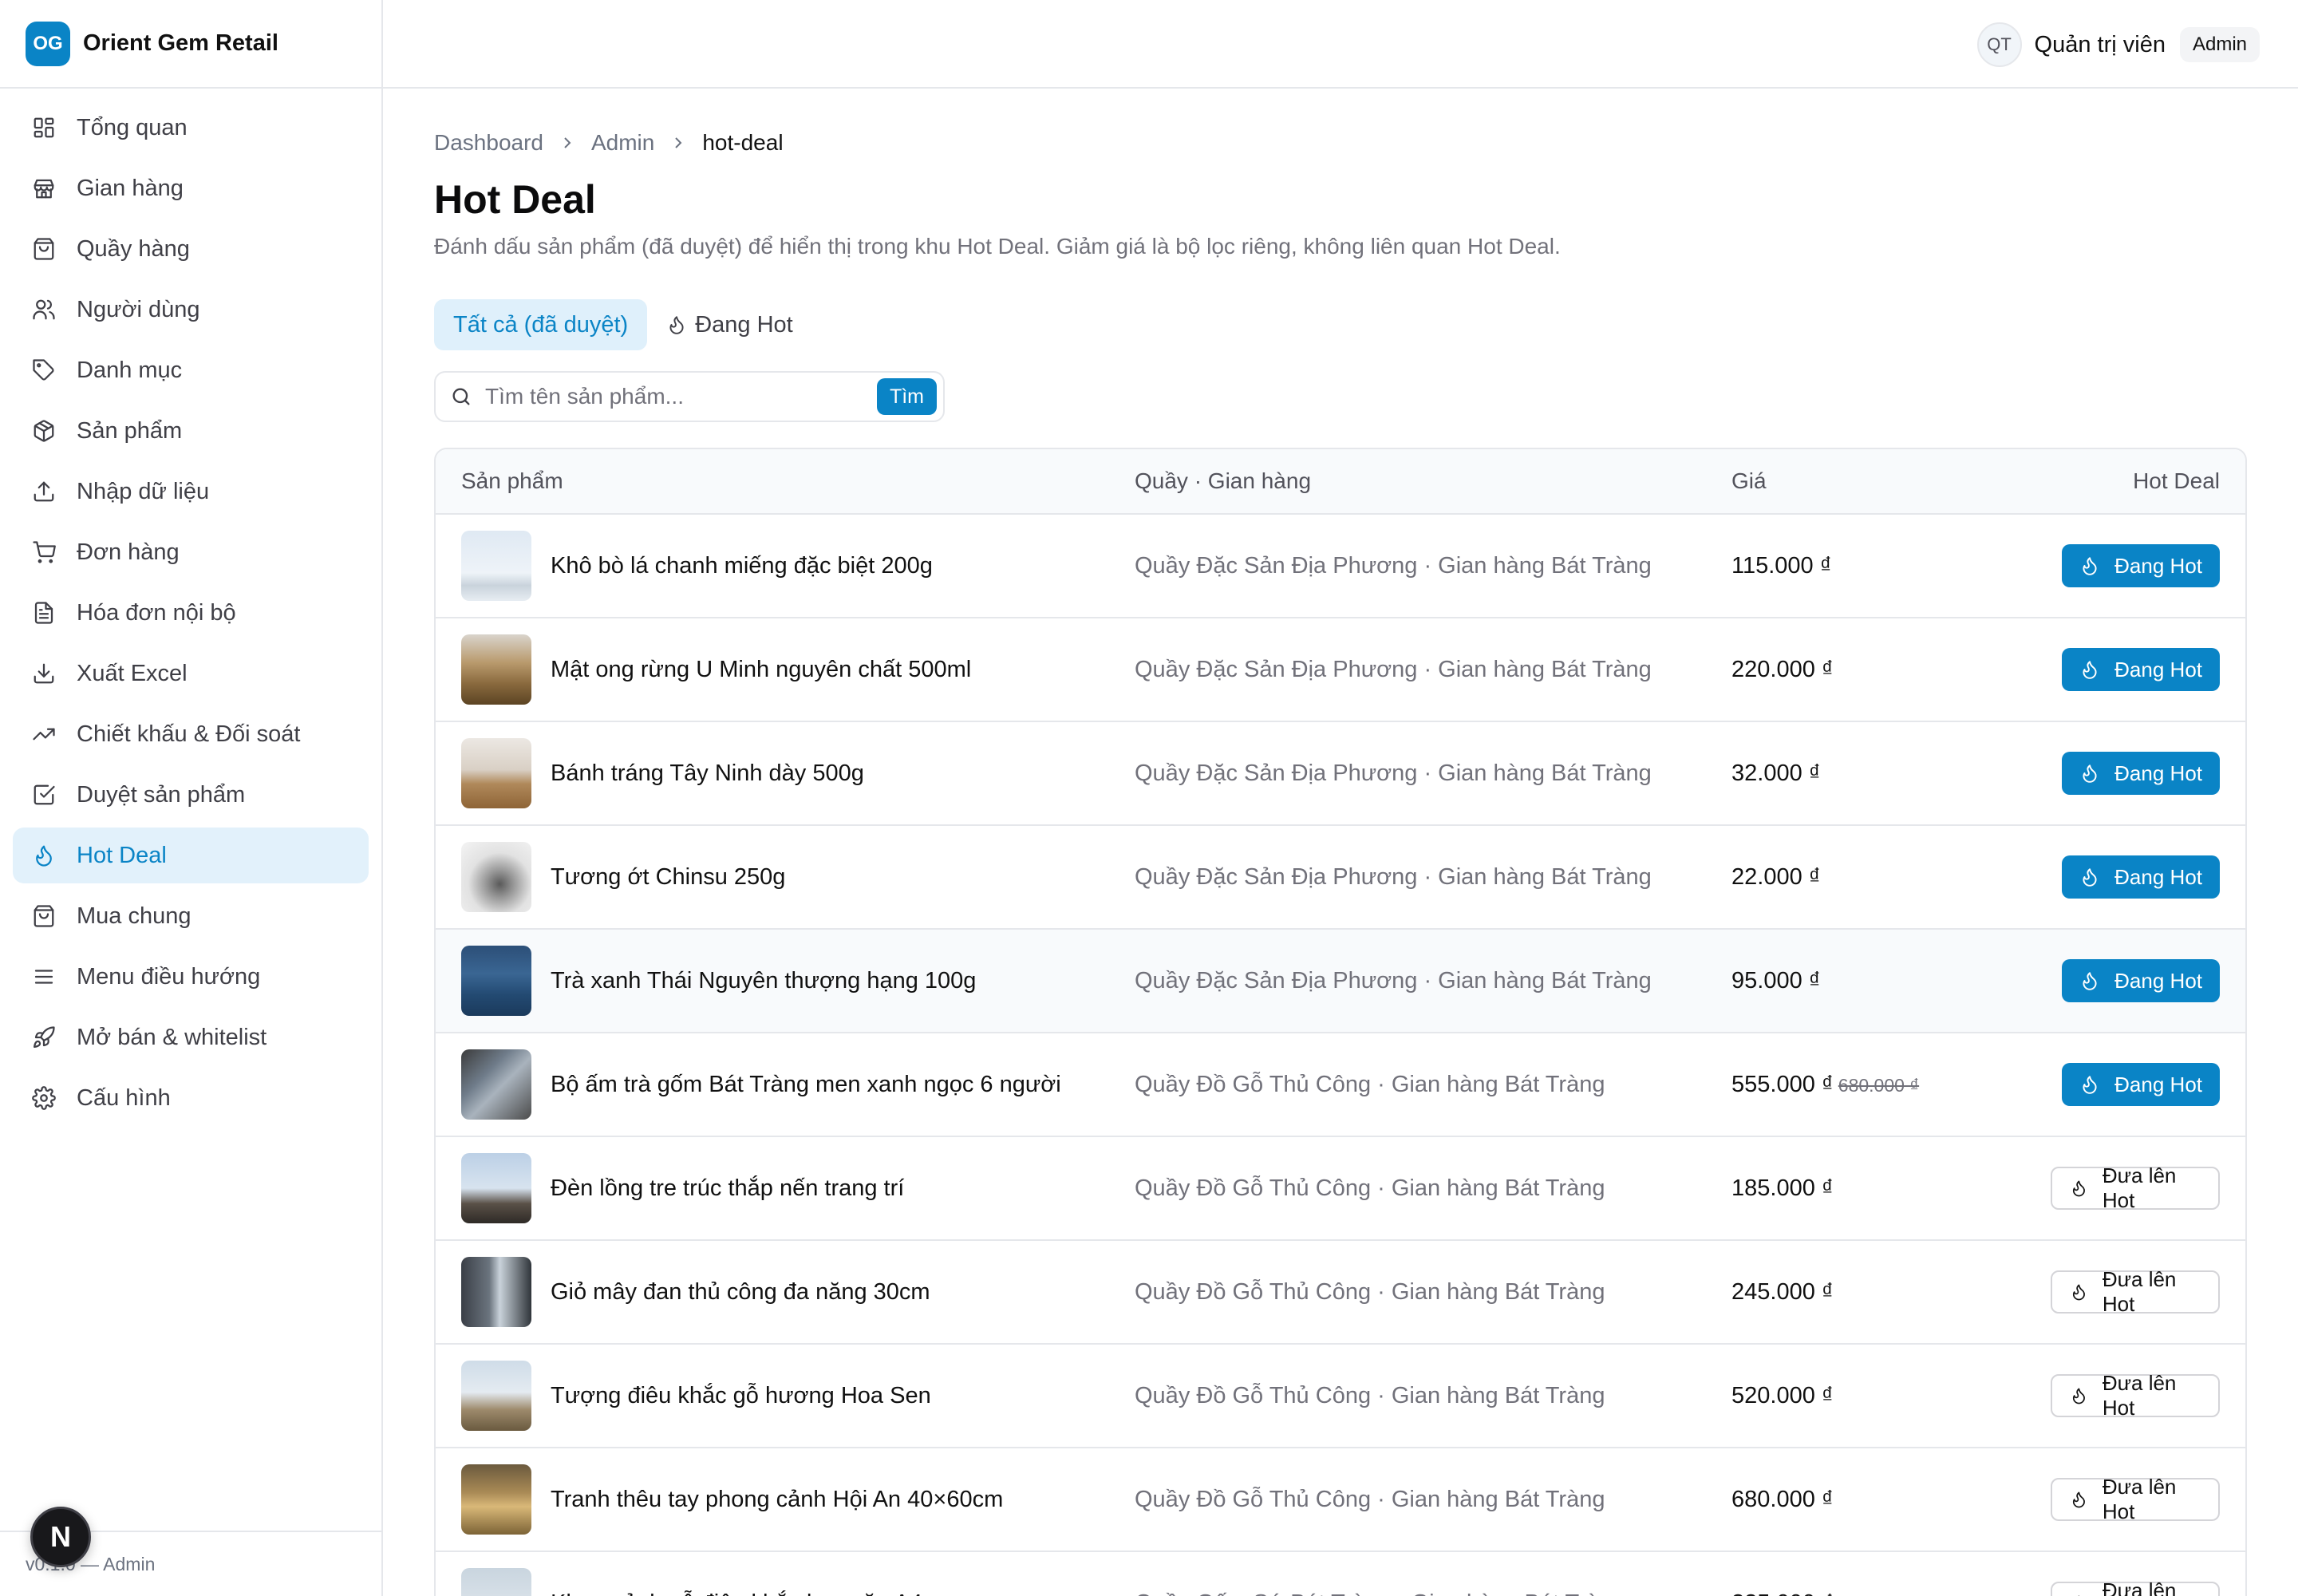 This screenshot has height=1596, width=2298. I want to click on sidebar-item-label: Xuất Excel, so click(132, 673).